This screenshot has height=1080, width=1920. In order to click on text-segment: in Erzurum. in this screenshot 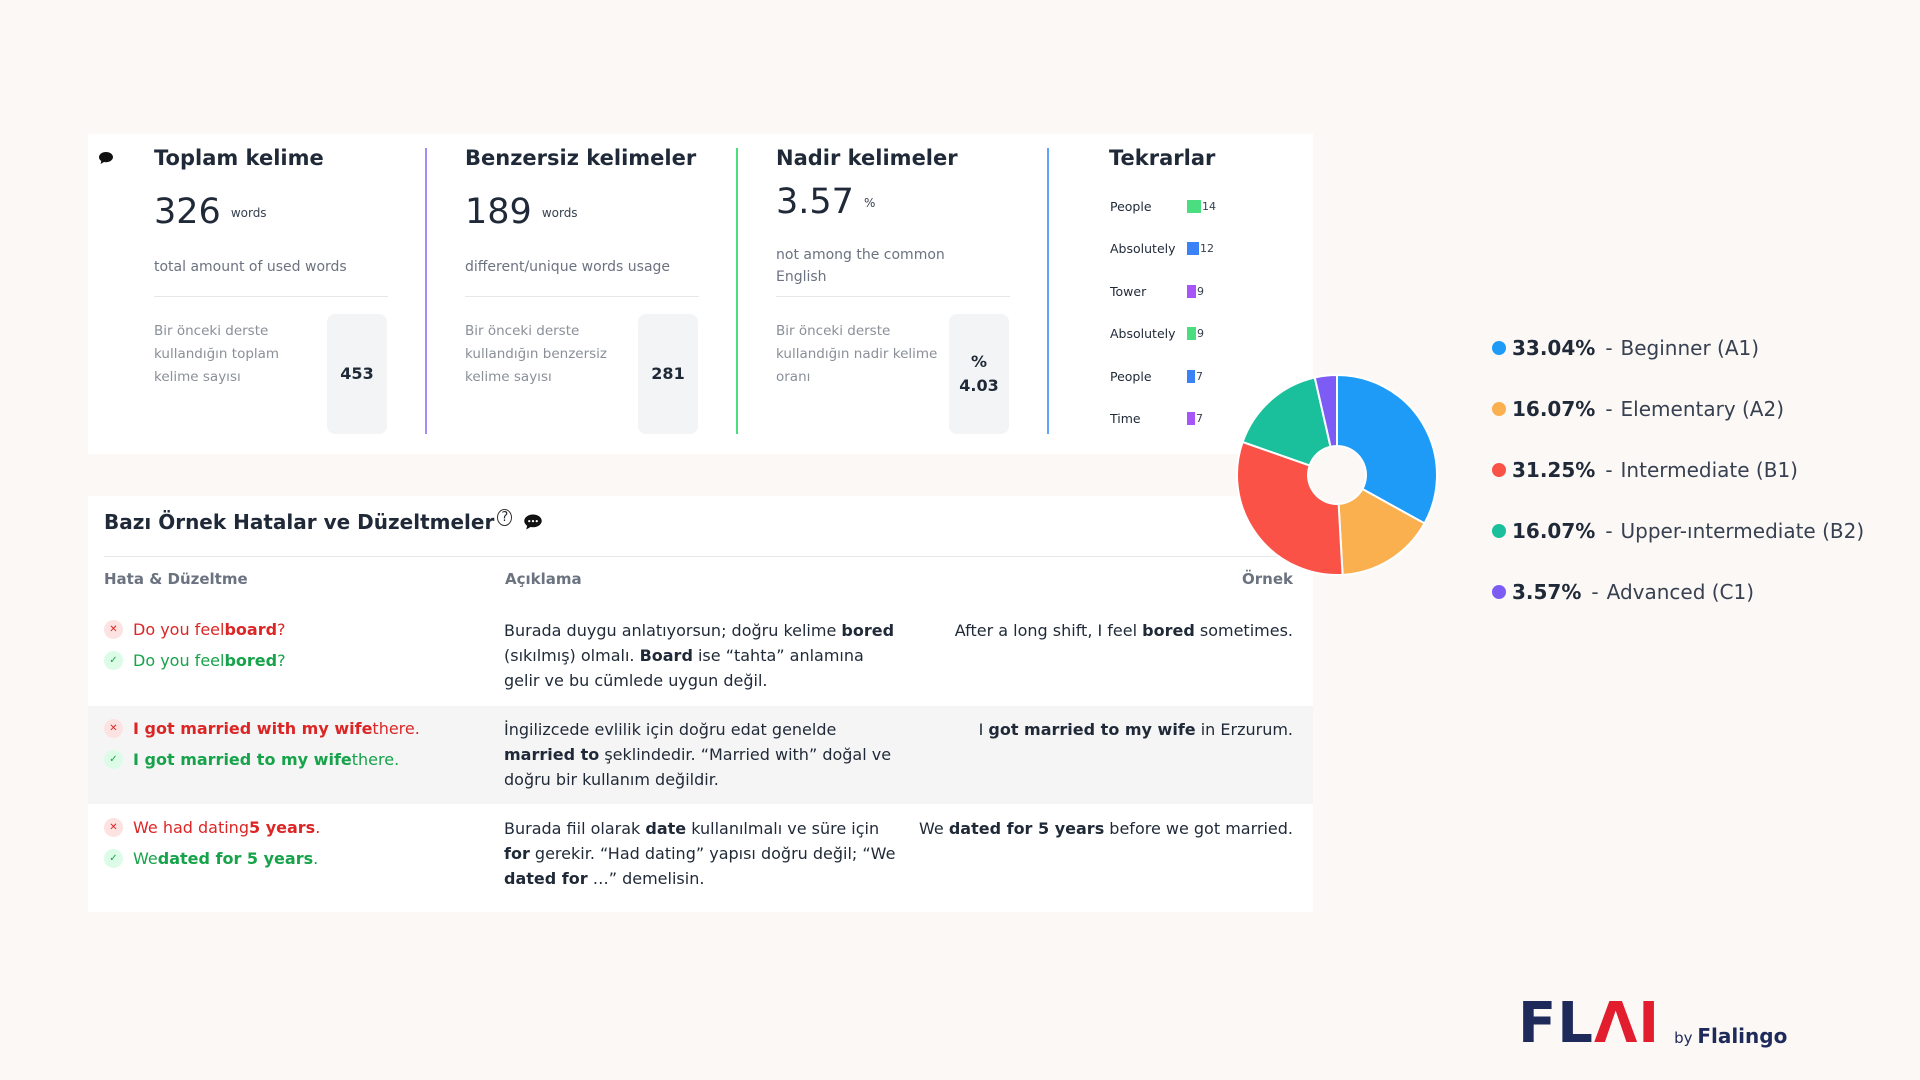, I will do `click(1244, 729)`.